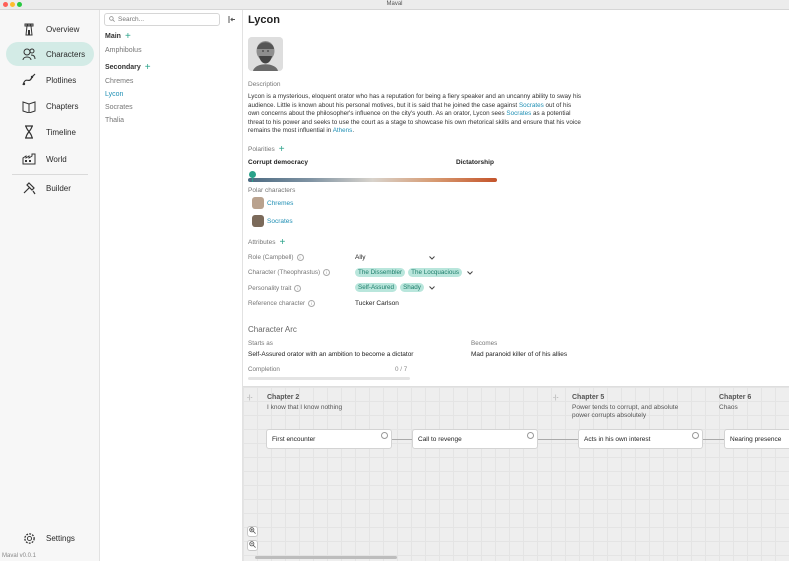  What do you see at coordinates (262, 242) in the screenshot?
I see `attributes-label: Attributes` at bounding box center [262, 242].